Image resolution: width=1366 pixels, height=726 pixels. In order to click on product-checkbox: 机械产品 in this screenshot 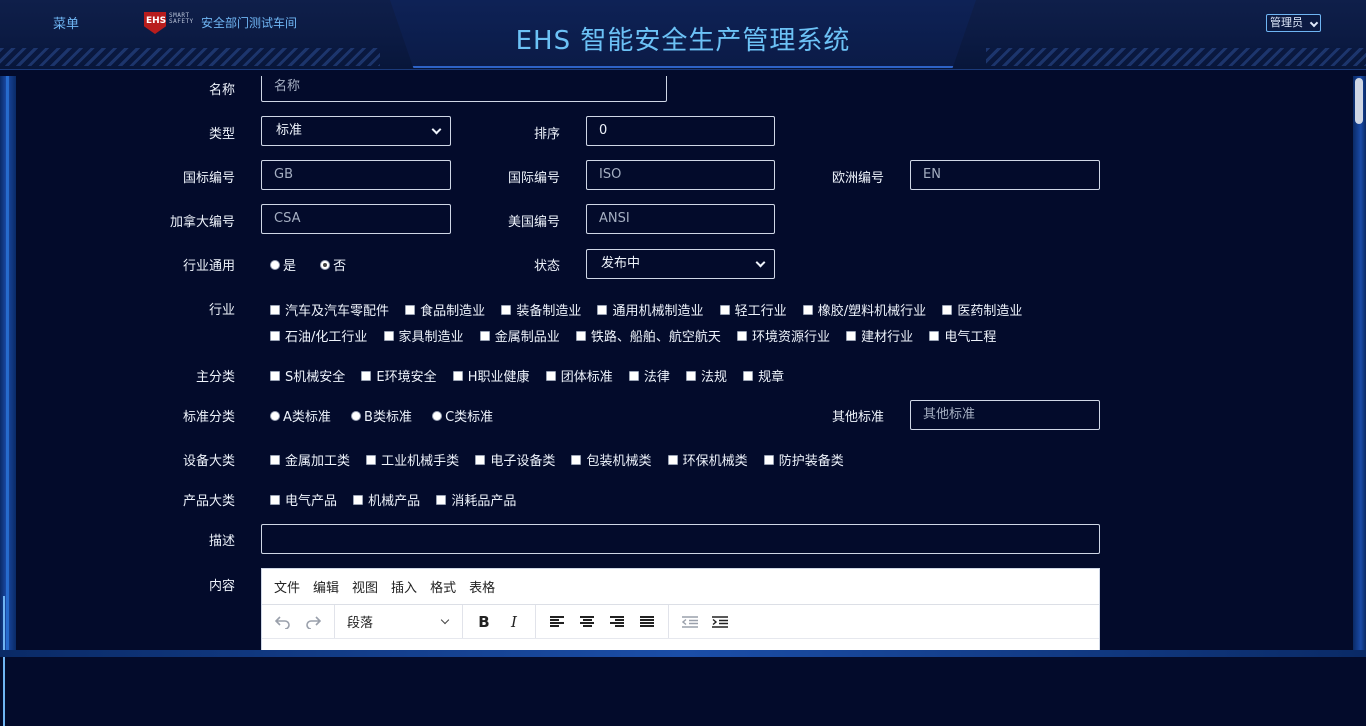, I will do `click(386, 499)`.